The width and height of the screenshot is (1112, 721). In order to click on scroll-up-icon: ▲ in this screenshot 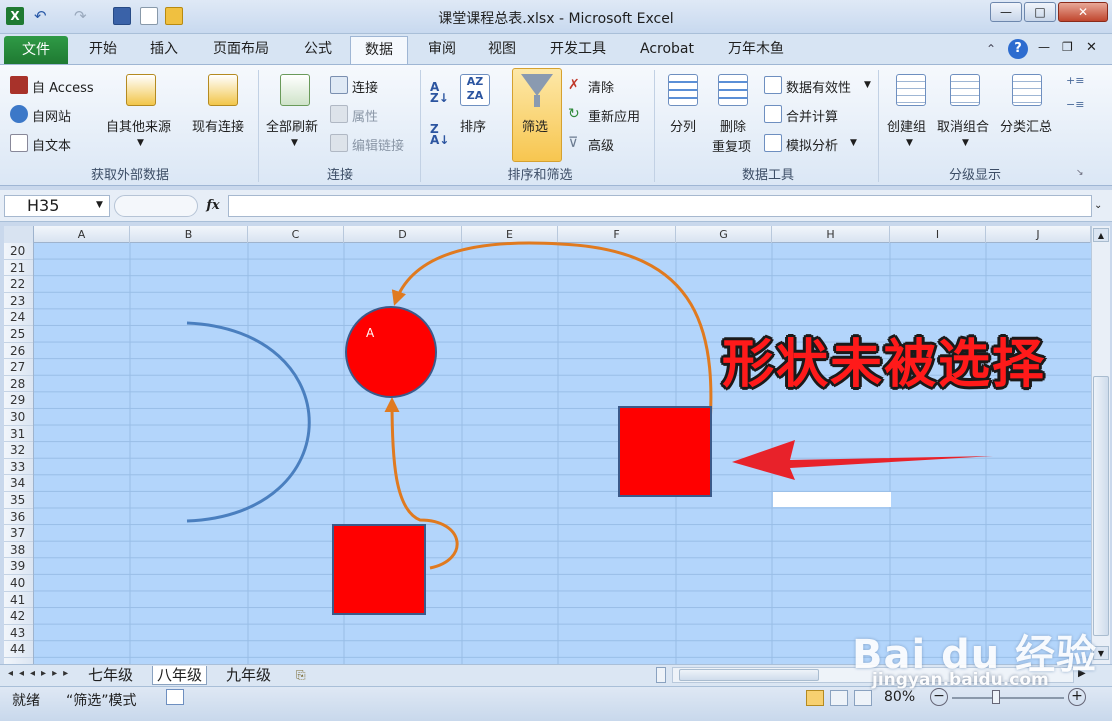, I will do `click(1101, 235)`.